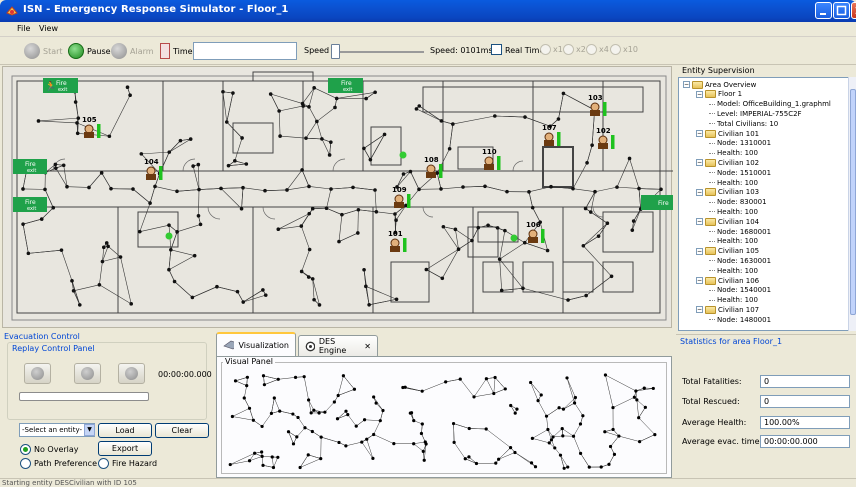 The image size is (856, 487). What do you see at coordinates (727, 133) in the screenshot?
I see `tree-folder-node: − Civilian 101` at bounding box center [727, 133].